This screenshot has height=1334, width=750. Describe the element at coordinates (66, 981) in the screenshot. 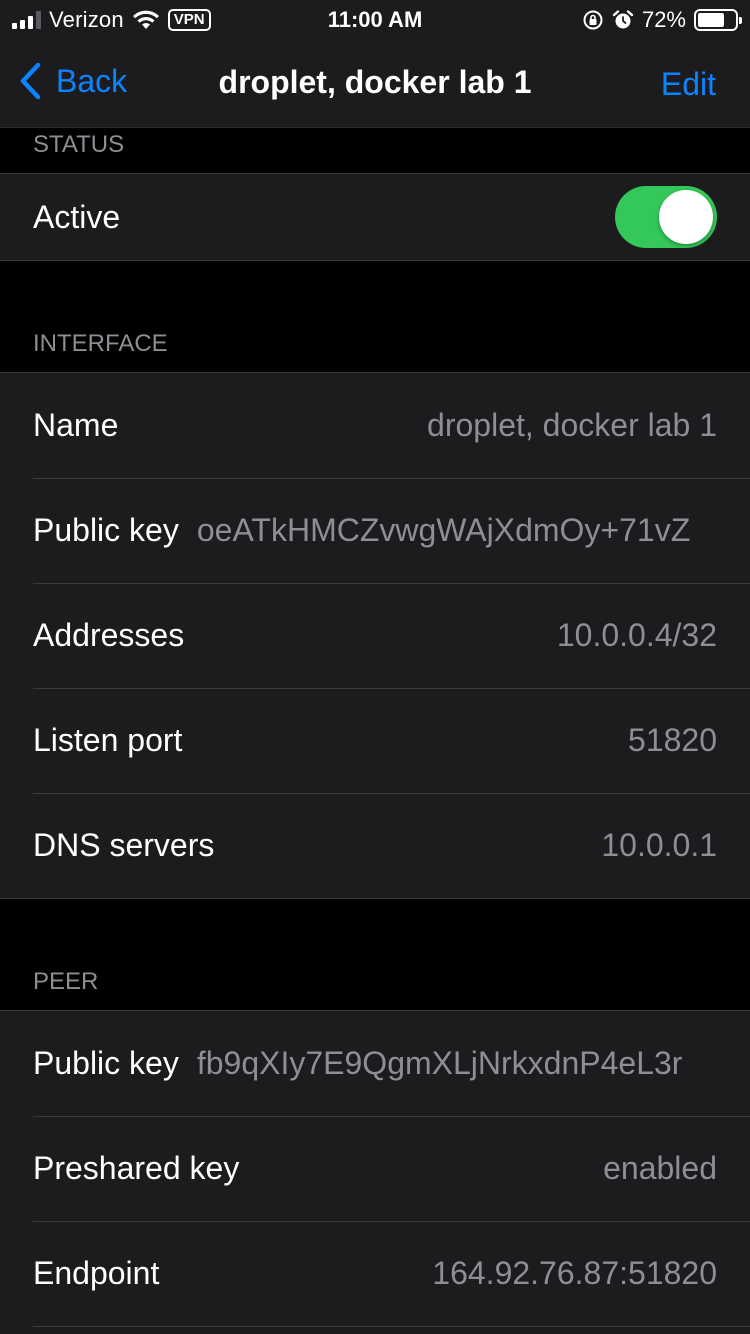

I see `section-header-peer: PEER` at that location.